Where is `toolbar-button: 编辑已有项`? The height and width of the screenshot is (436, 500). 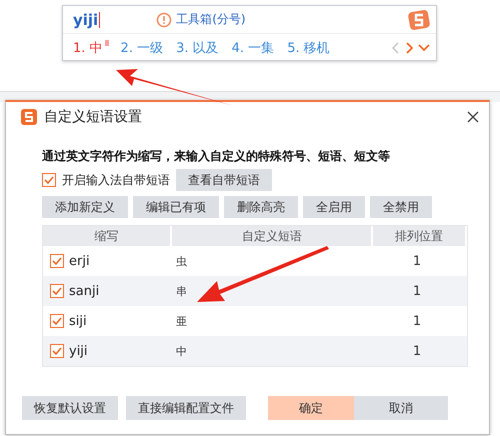 toolbar-button: 编辑已有项 is located at coordinates (176, 207).